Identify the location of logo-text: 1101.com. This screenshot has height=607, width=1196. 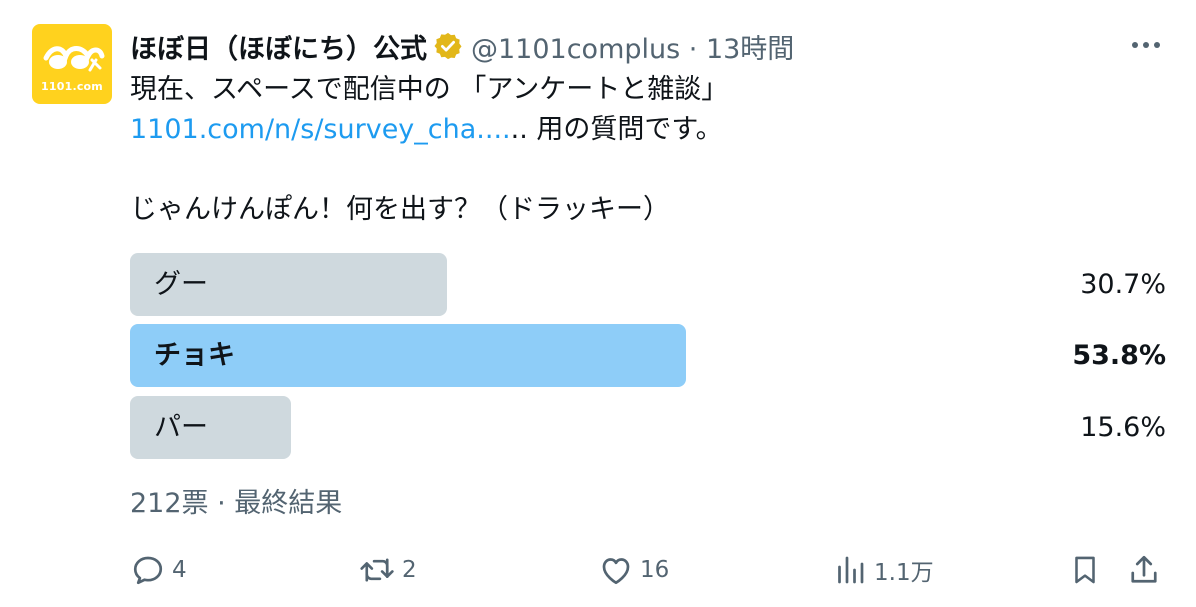
(72, 86).